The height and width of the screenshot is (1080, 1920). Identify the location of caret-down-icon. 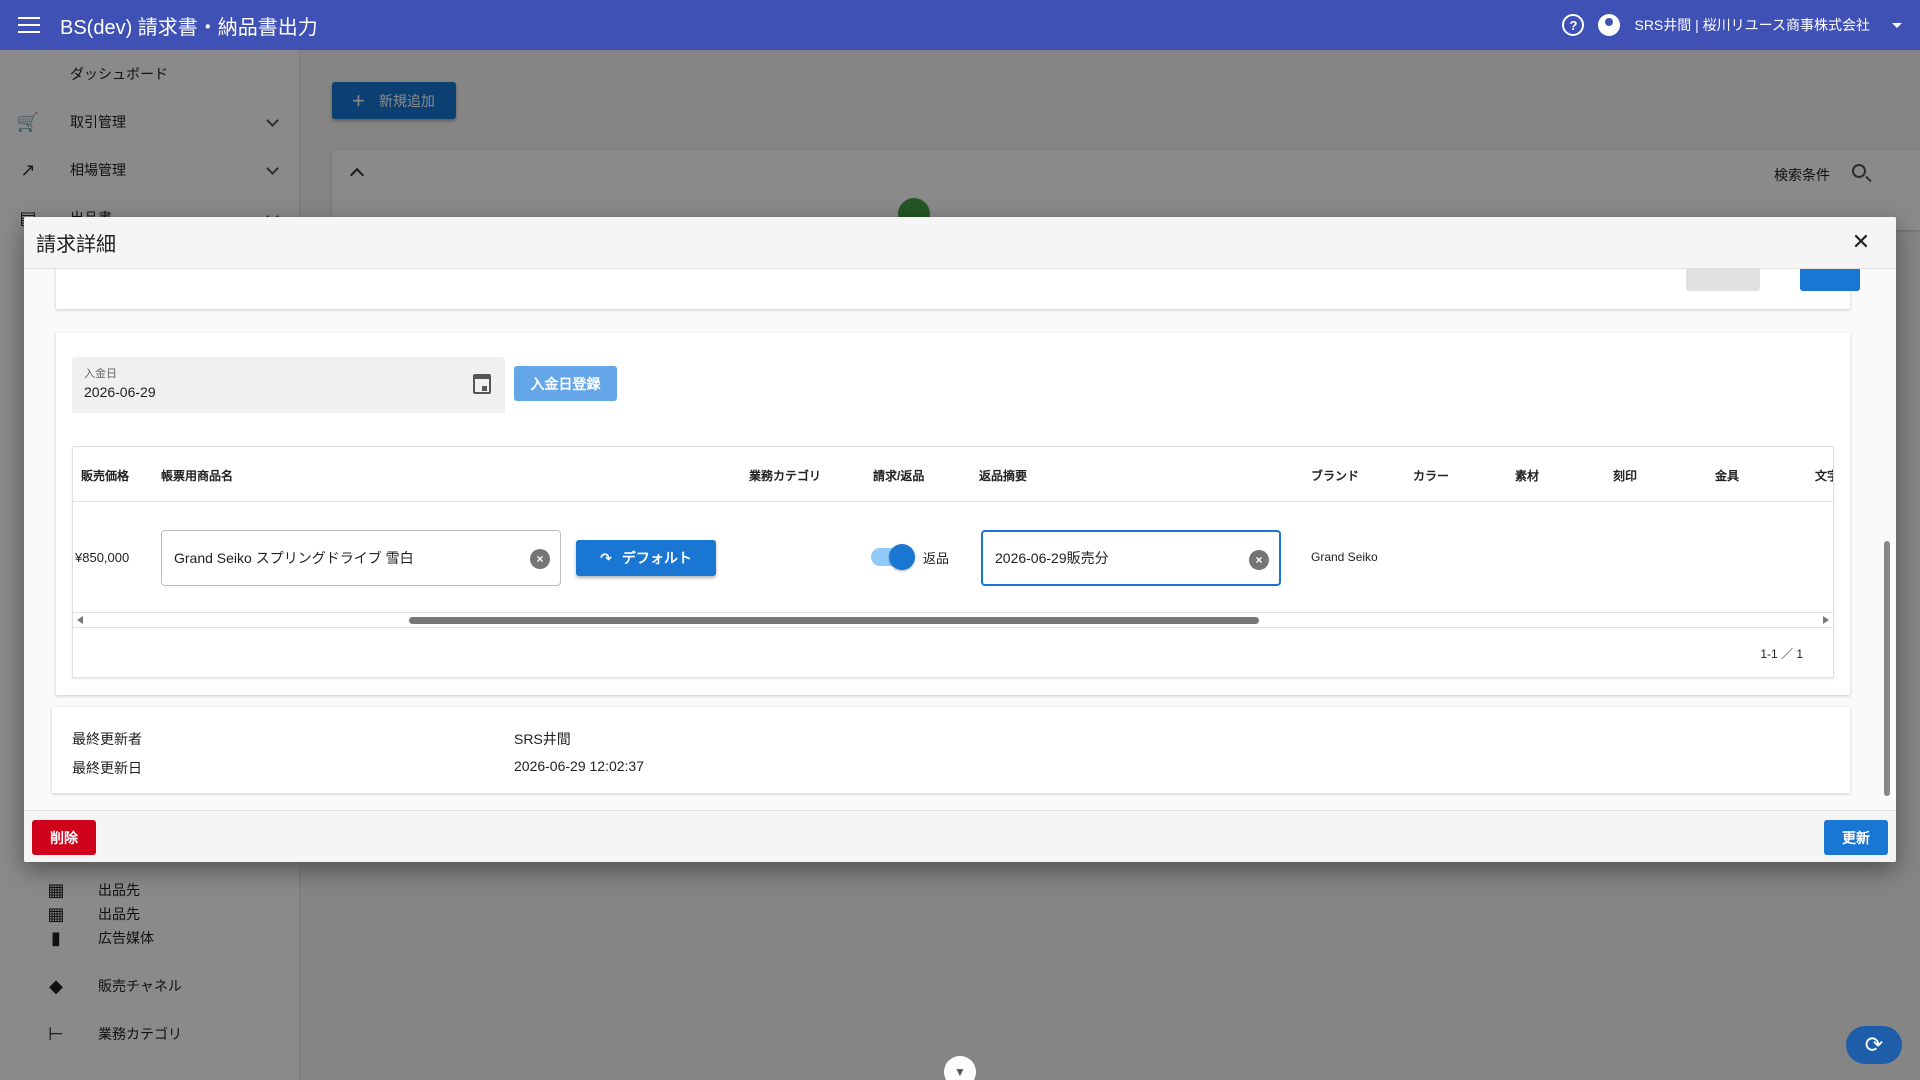
(1897, 25).